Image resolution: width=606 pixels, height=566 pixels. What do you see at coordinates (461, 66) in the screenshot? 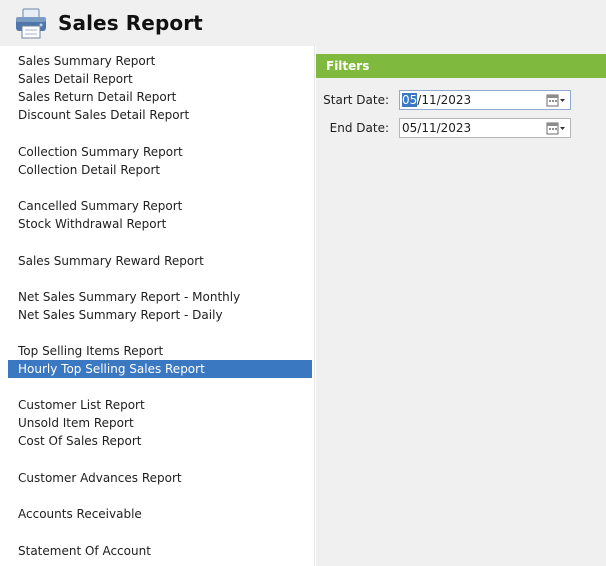
I see `filters-header: Filters` at bounding box center [461, 66].